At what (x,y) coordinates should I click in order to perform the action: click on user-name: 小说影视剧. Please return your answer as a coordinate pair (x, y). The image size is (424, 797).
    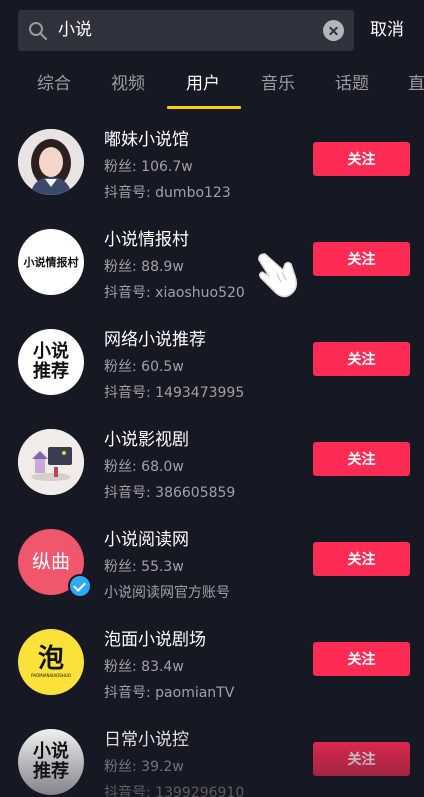
    Looking at the image, I should click on (146, 440).